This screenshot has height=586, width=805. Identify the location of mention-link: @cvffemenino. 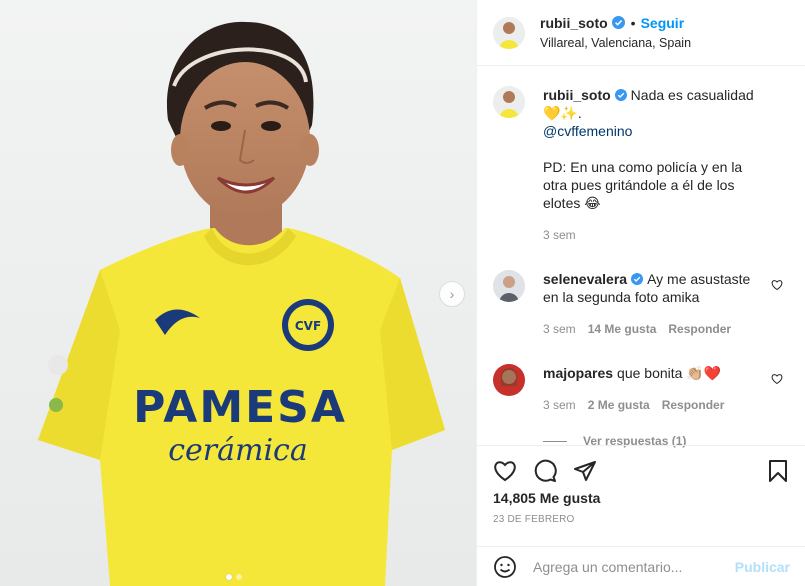
(656, 131).